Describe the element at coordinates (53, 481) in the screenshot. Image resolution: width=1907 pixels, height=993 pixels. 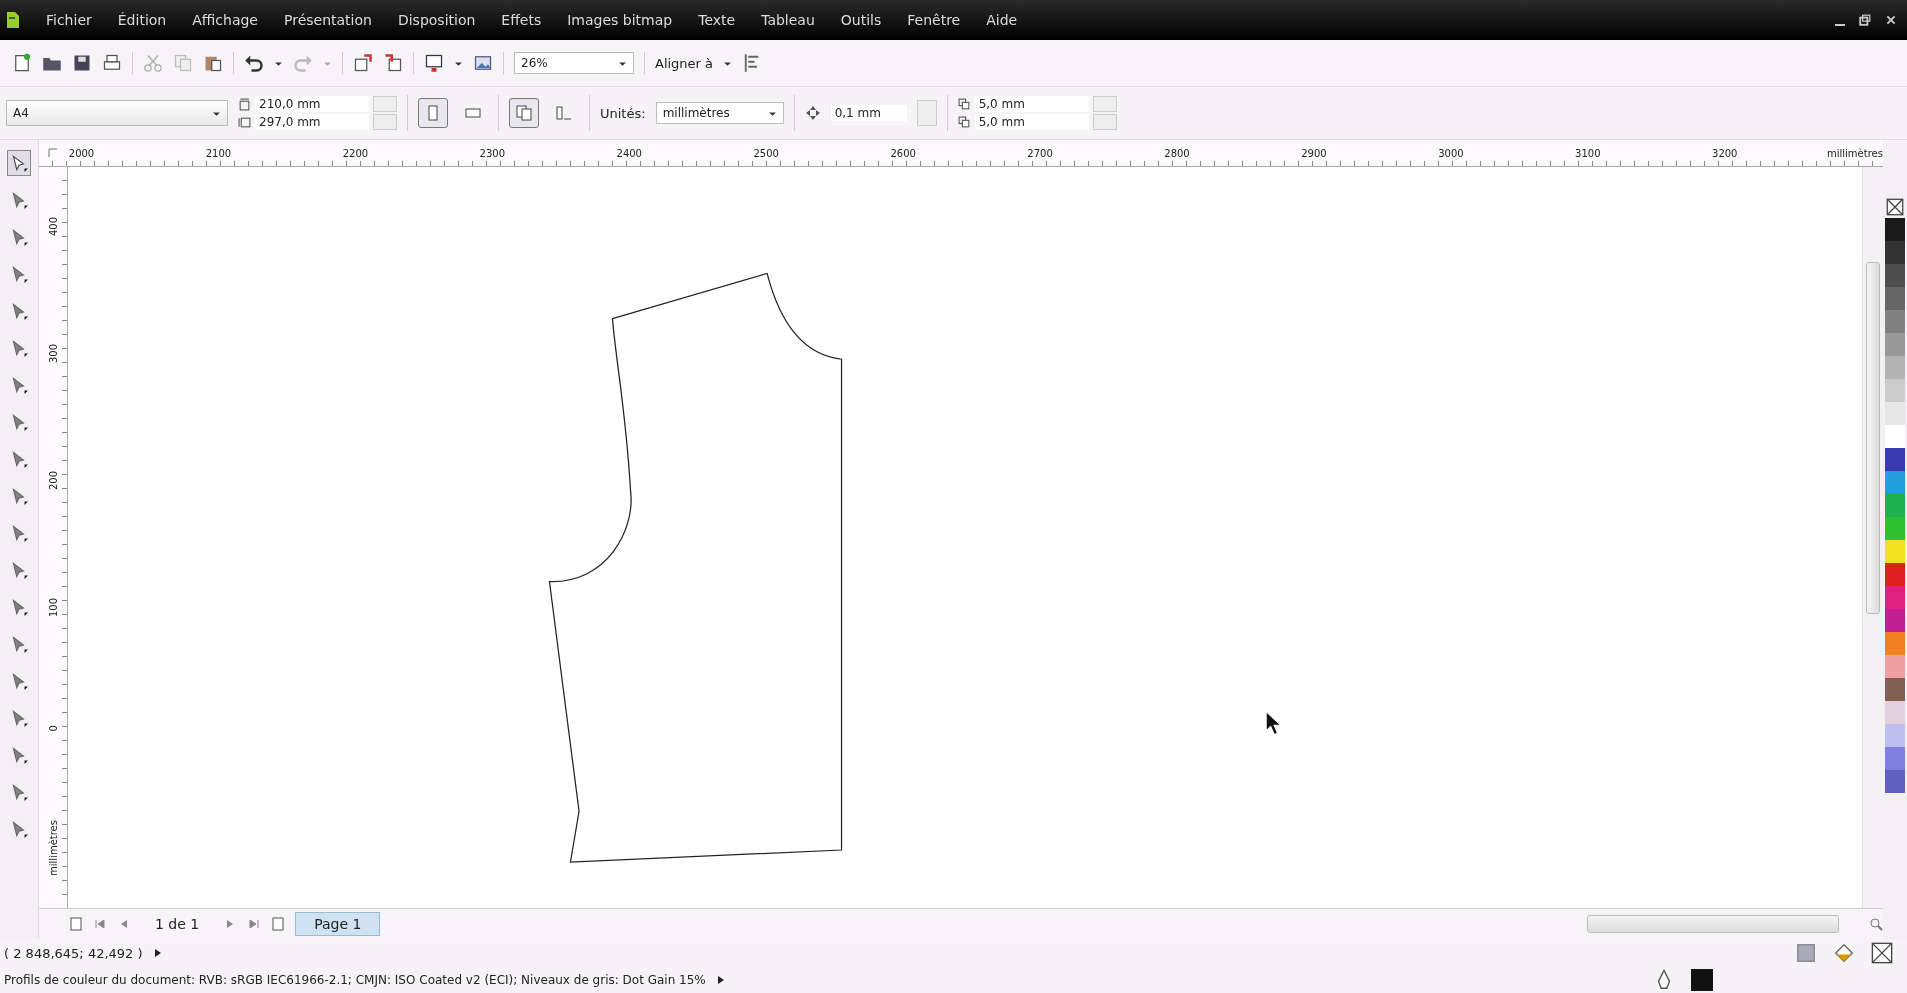
I see `ruler-label: 200` at that location.